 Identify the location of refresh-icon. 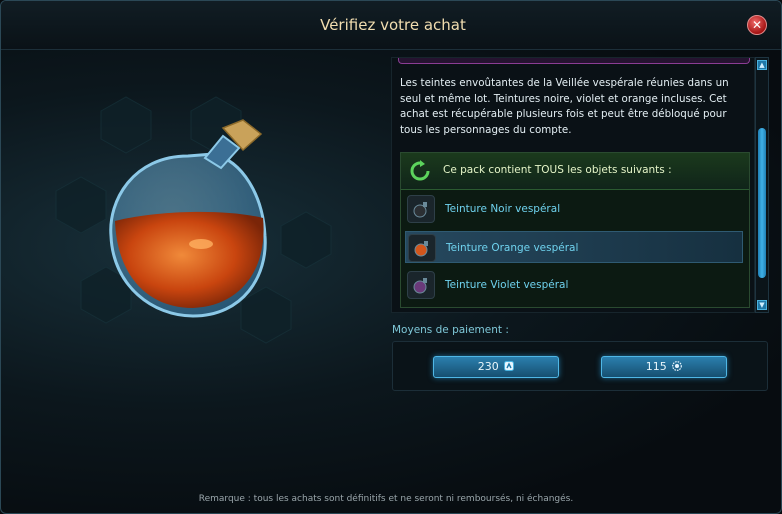
(420, 170).